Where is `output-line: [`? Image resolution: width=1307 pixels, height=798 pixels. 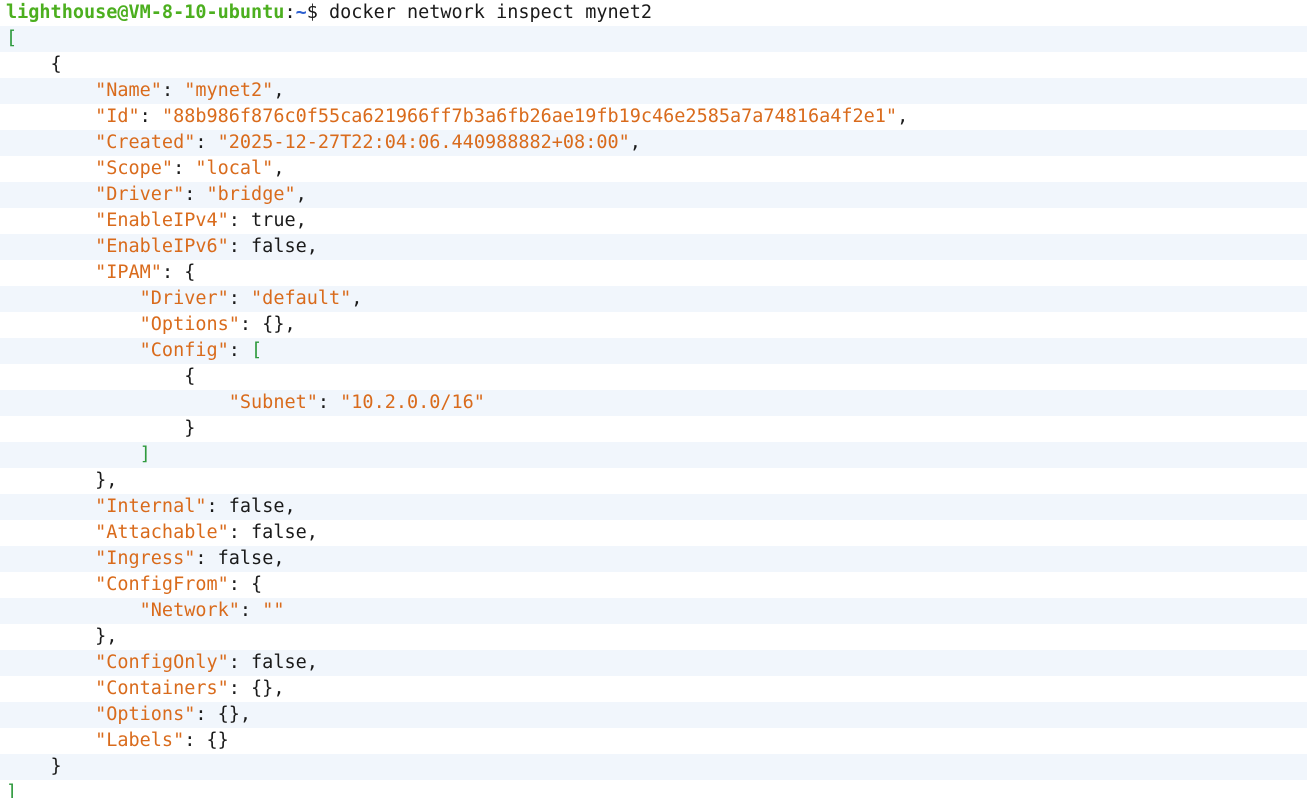
output-line: [ is located at coordinates (653, 39).